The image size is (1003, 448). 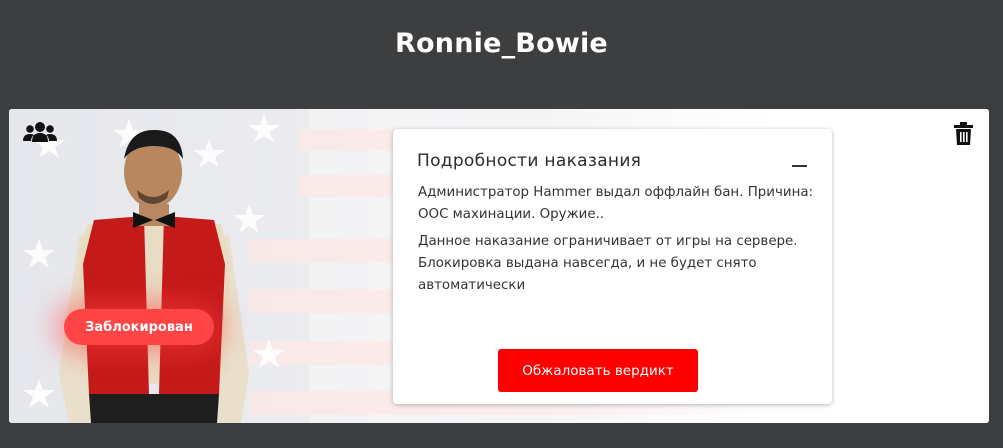 What do you see at coordinates (799, 165) in the screenshot?
I see `minus-icon` at bounding box center [799, 165].